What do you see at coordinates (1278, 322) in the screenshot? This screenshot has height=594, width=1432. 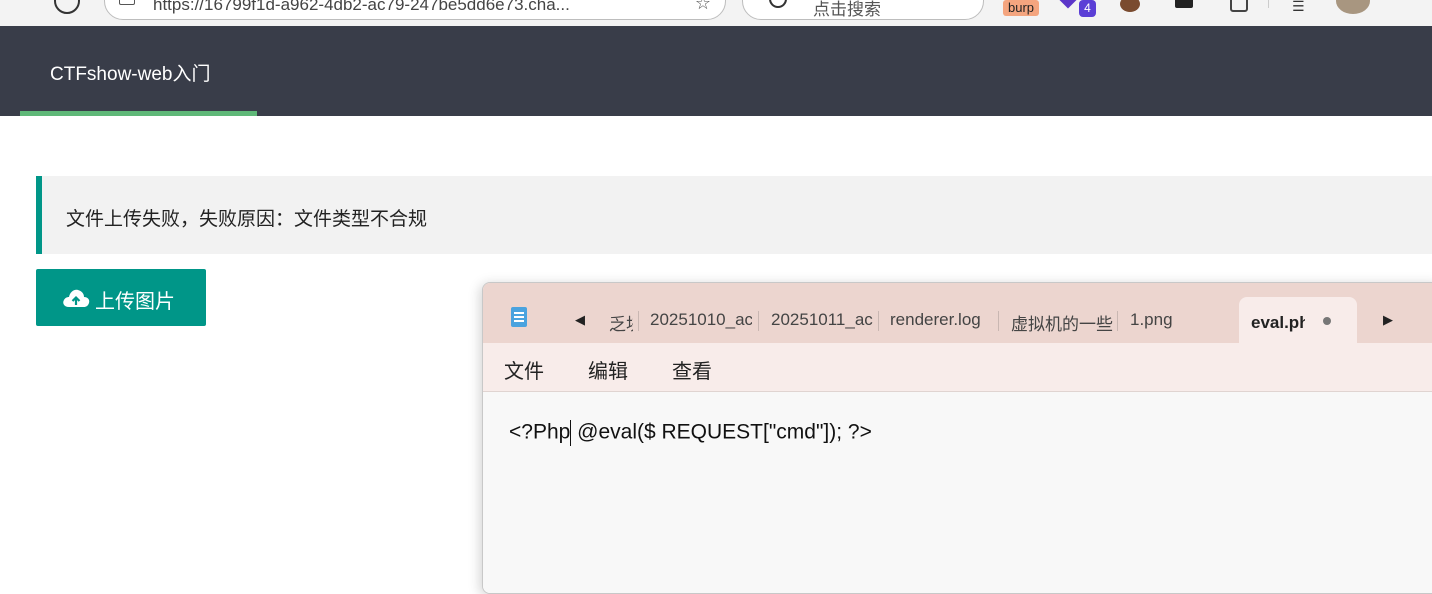 I see `active-tab-label: eval.php` at bounding box center [1278, 322].